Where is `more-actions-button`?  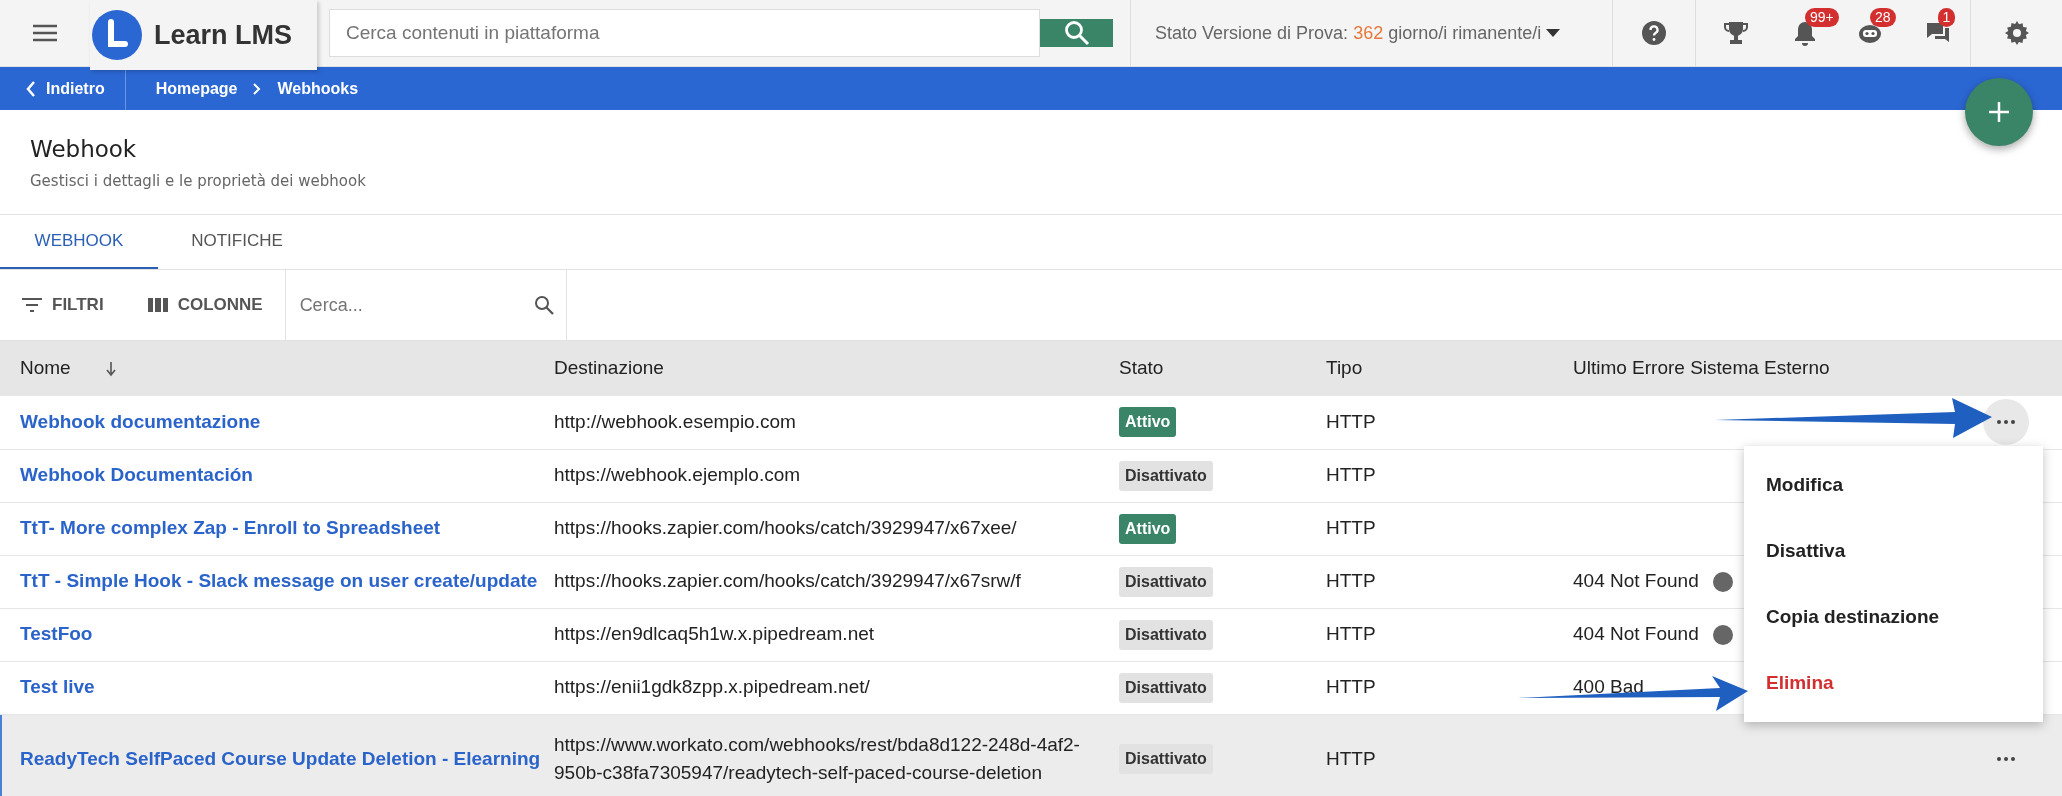
more-actions-button is located at coordinates (2006, 422).